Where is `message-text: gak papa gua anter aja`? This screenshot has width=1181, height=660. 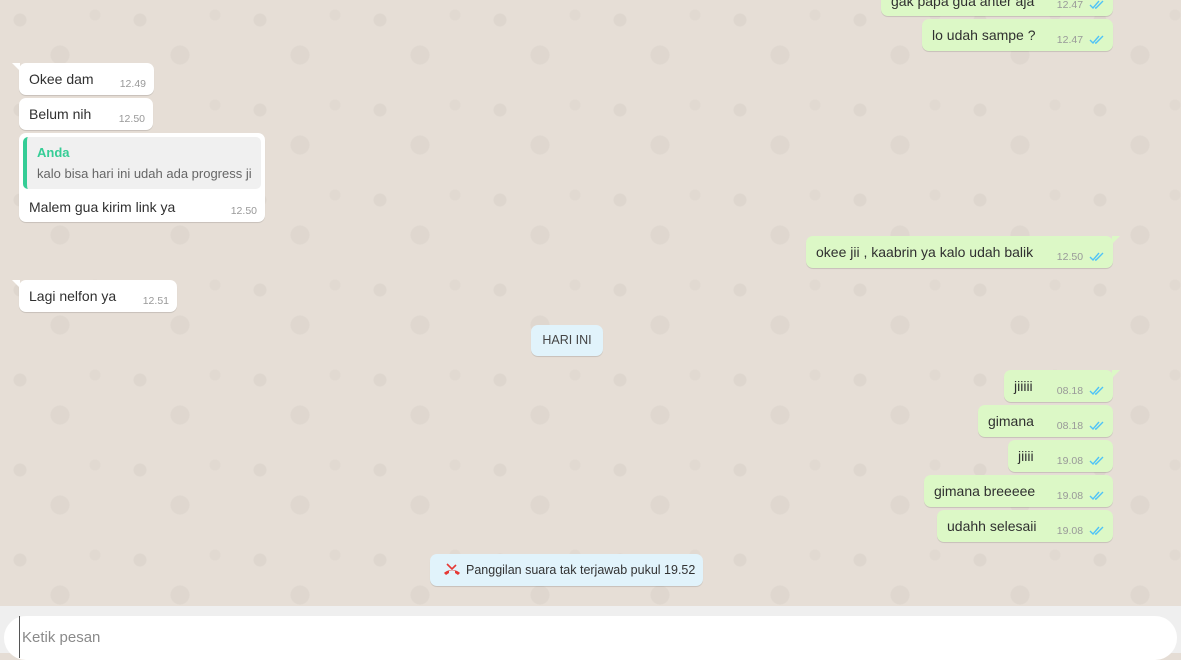 message-text: gak papa gua anter aja is located at coordinates (963, 4).